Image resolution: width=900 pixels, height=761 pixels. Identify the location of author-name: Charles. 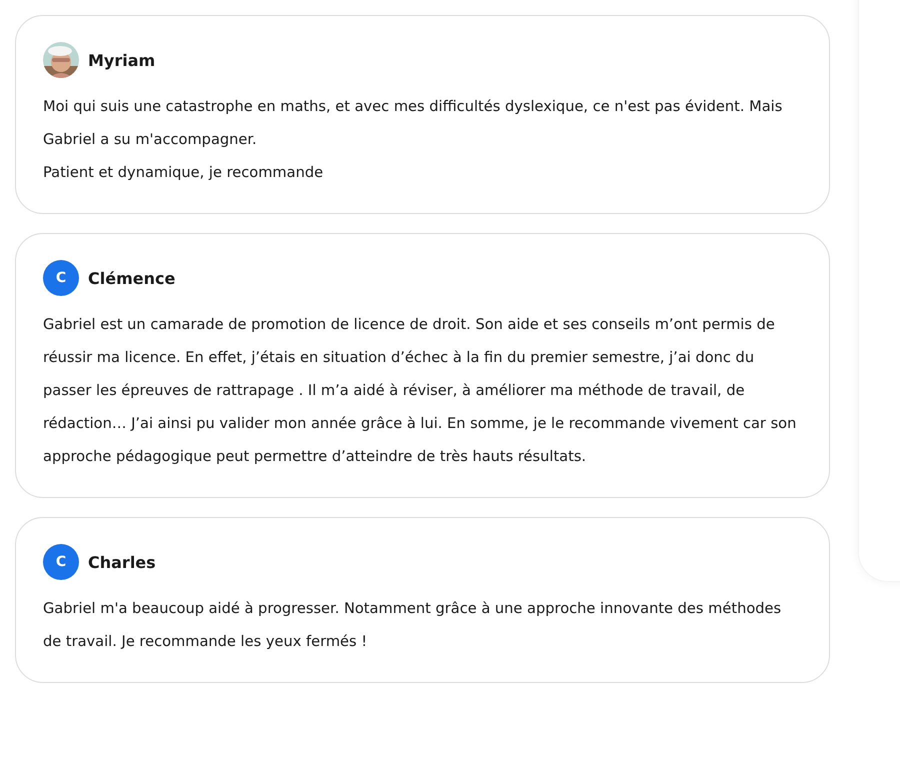
(122, 562).